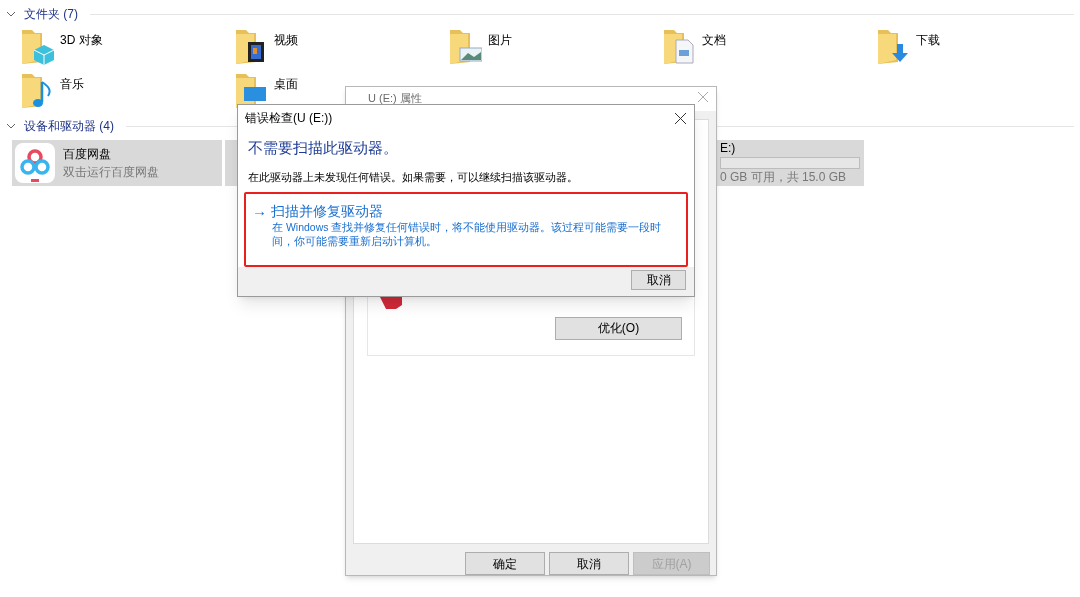  What do you see at coordinates (289, 118) in the screenshot?
I see `dialog-title: 错误检查(U (E:))` at bounding box center [289, 118].